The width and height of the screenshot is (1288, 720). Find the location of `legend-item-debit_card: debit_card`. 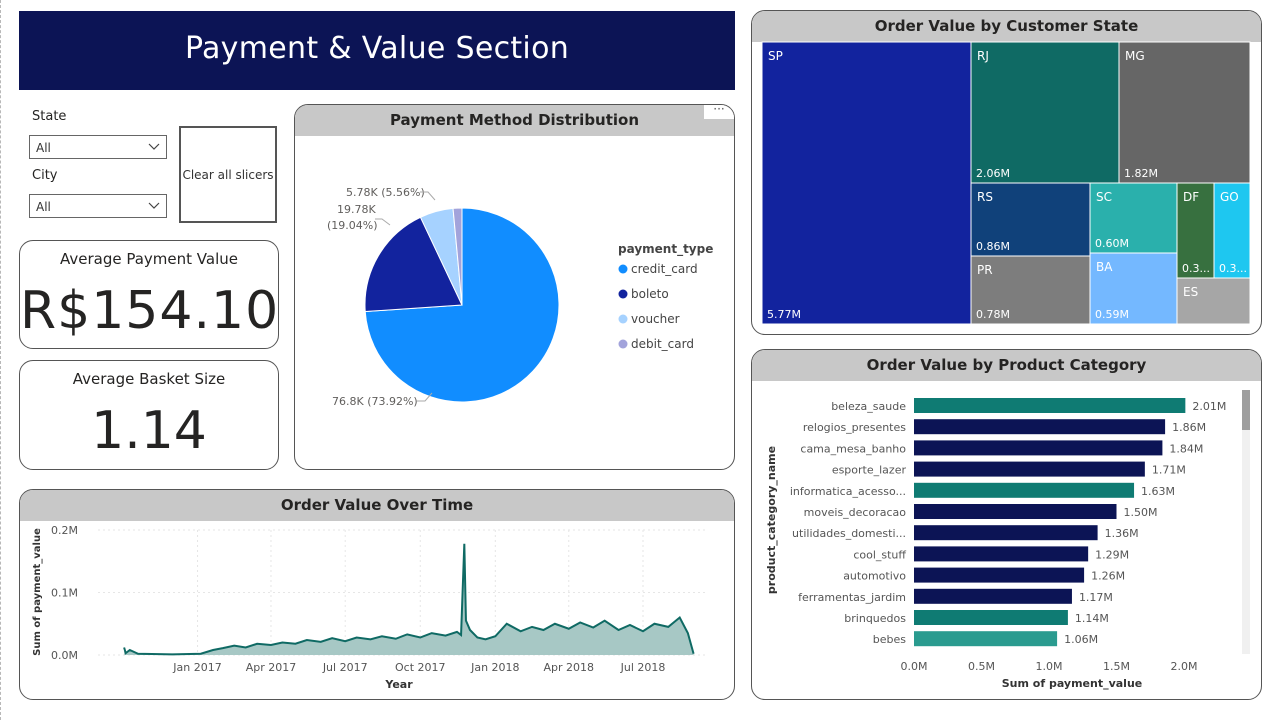

legend-item-debit_card: debit_card is located at coordinates (662, 344).